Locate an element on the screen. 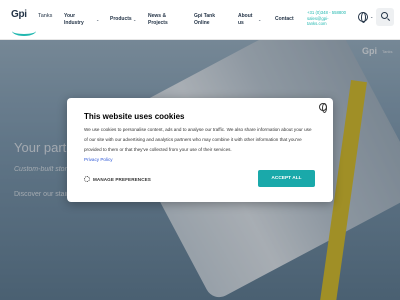 The width and height of the screenshot is (400, 300). cookie-dialog-title: This website uses cookies is located at coordinates (134, 116).